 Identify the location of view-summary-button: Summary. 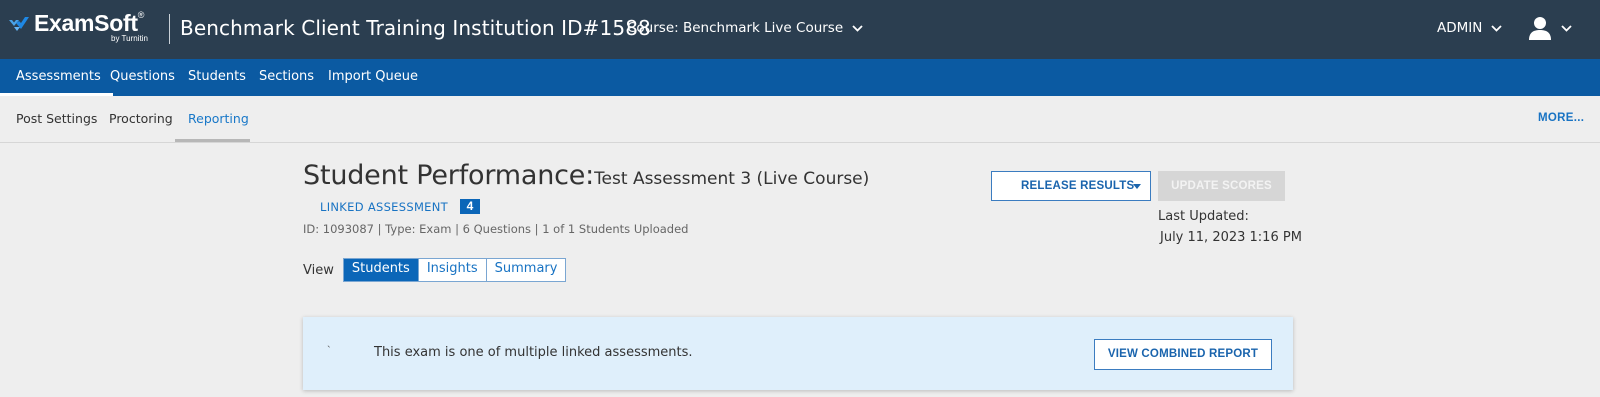
(526, 270).